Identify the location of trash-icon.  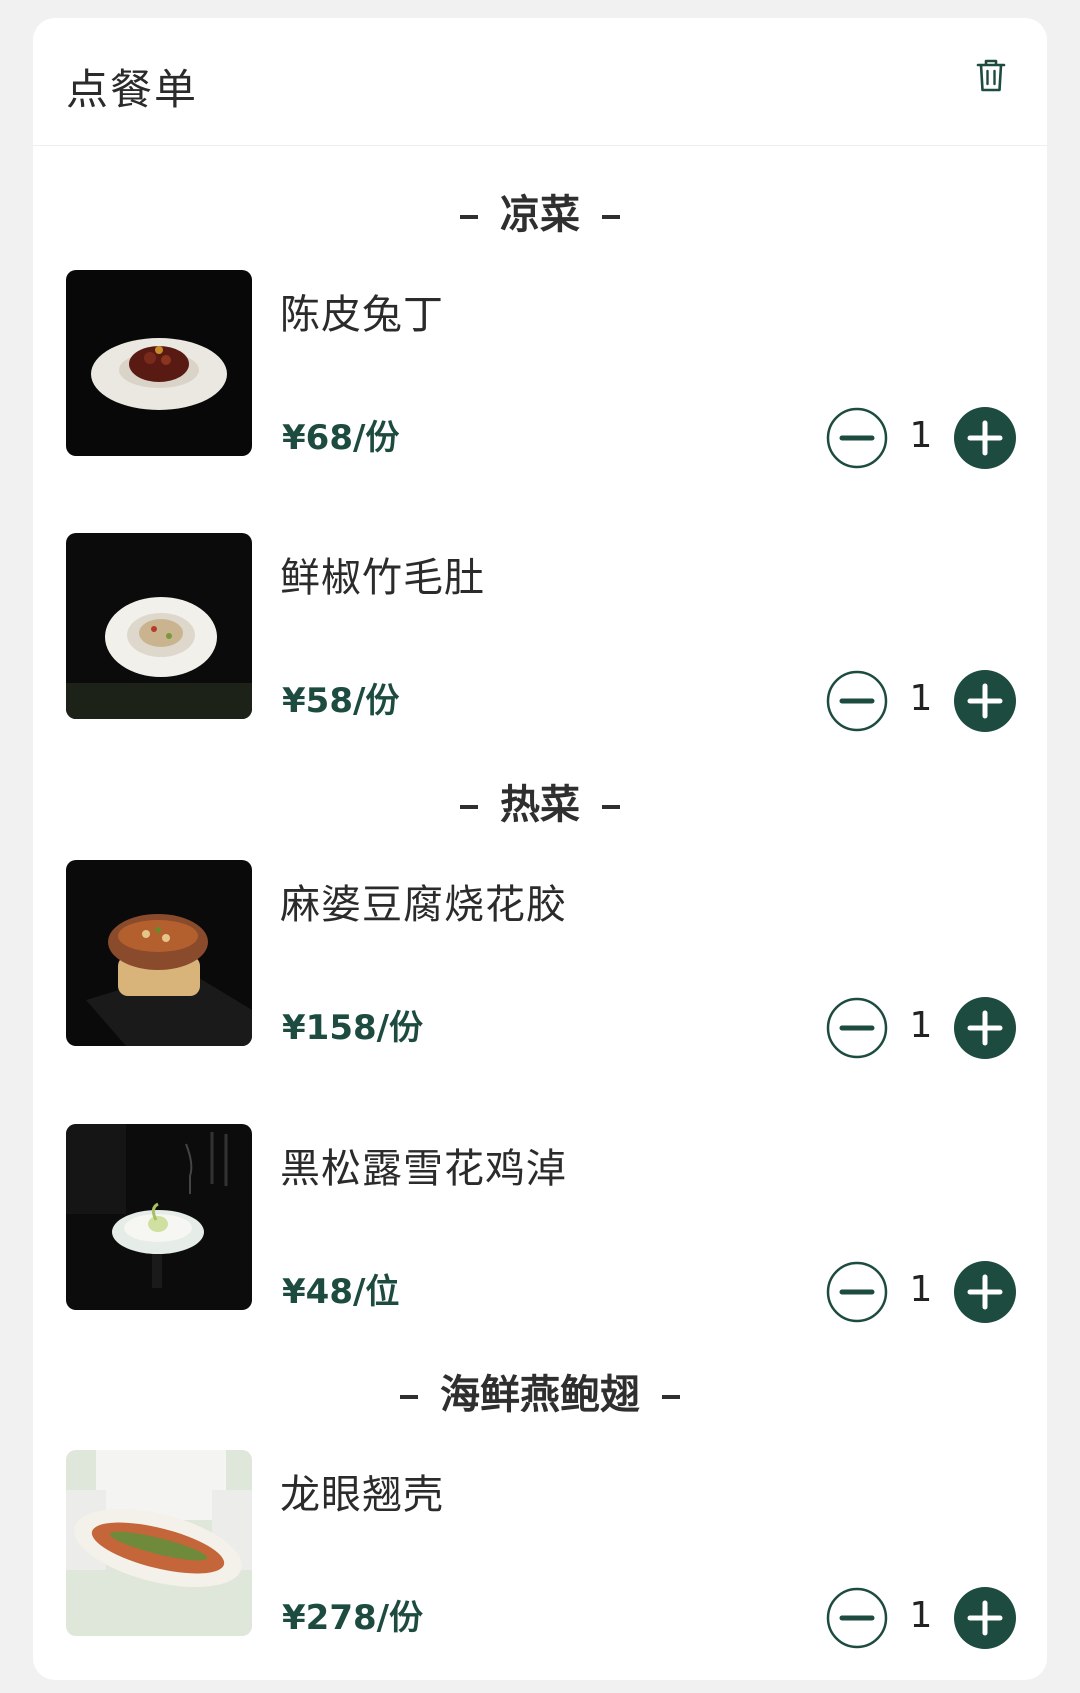
(991, 75).